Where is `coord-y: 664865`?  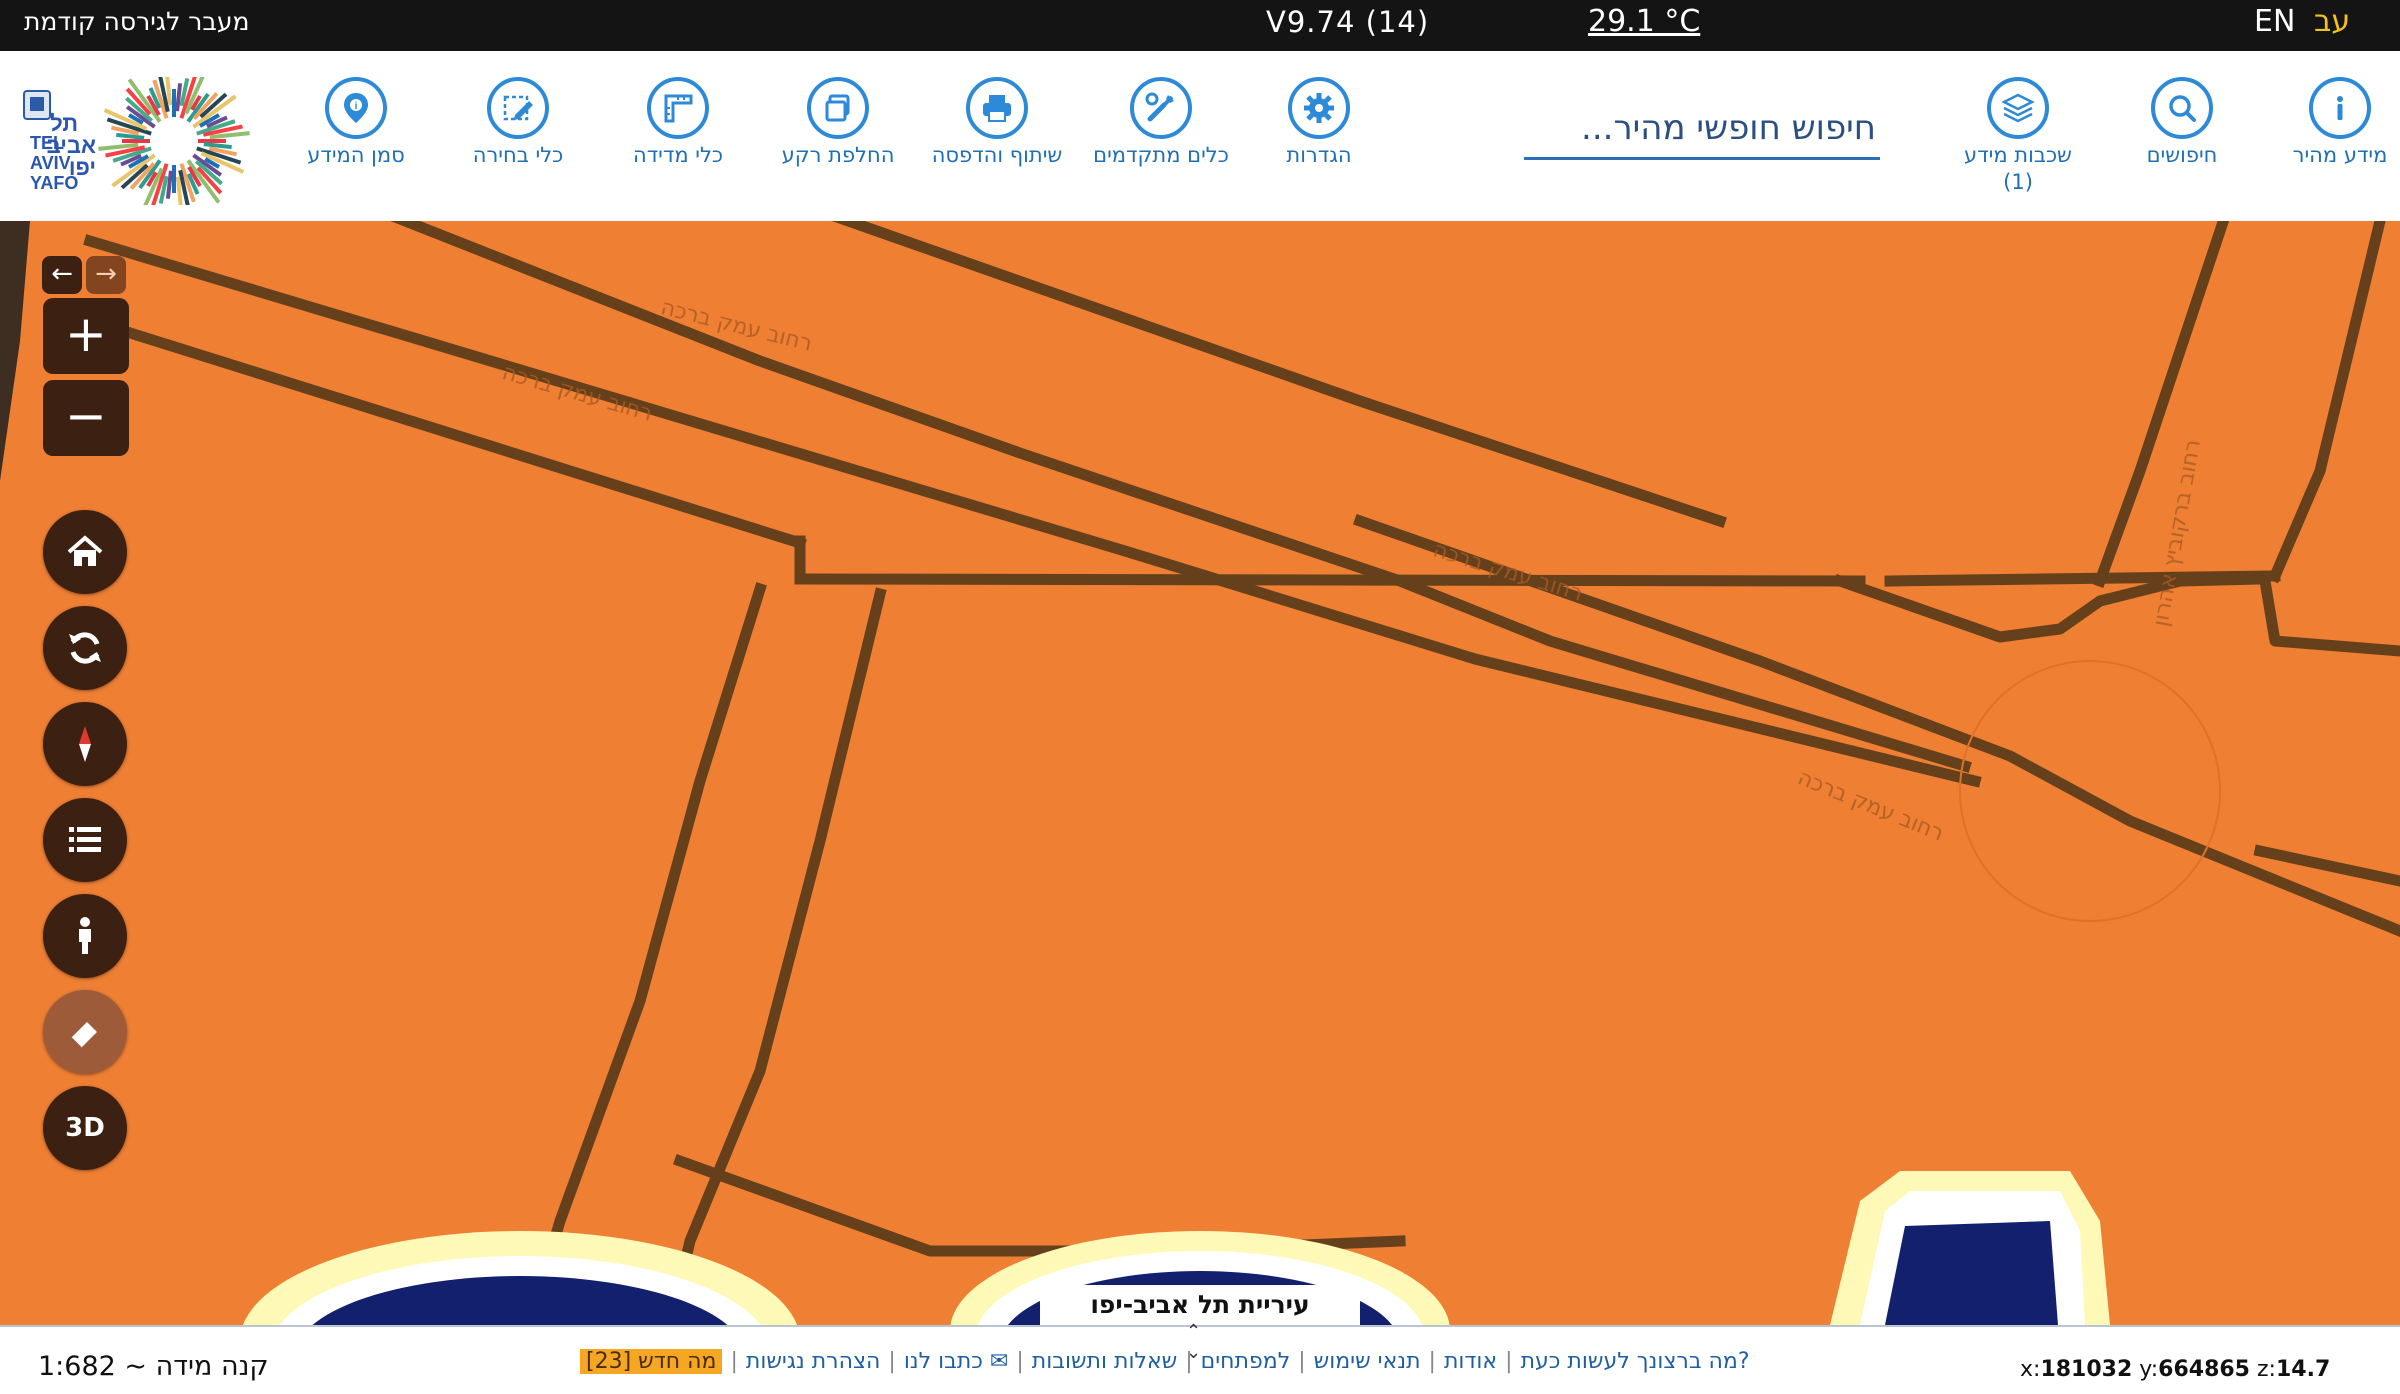 coord-y: 664865 is located at coordinates (2204, 1369).